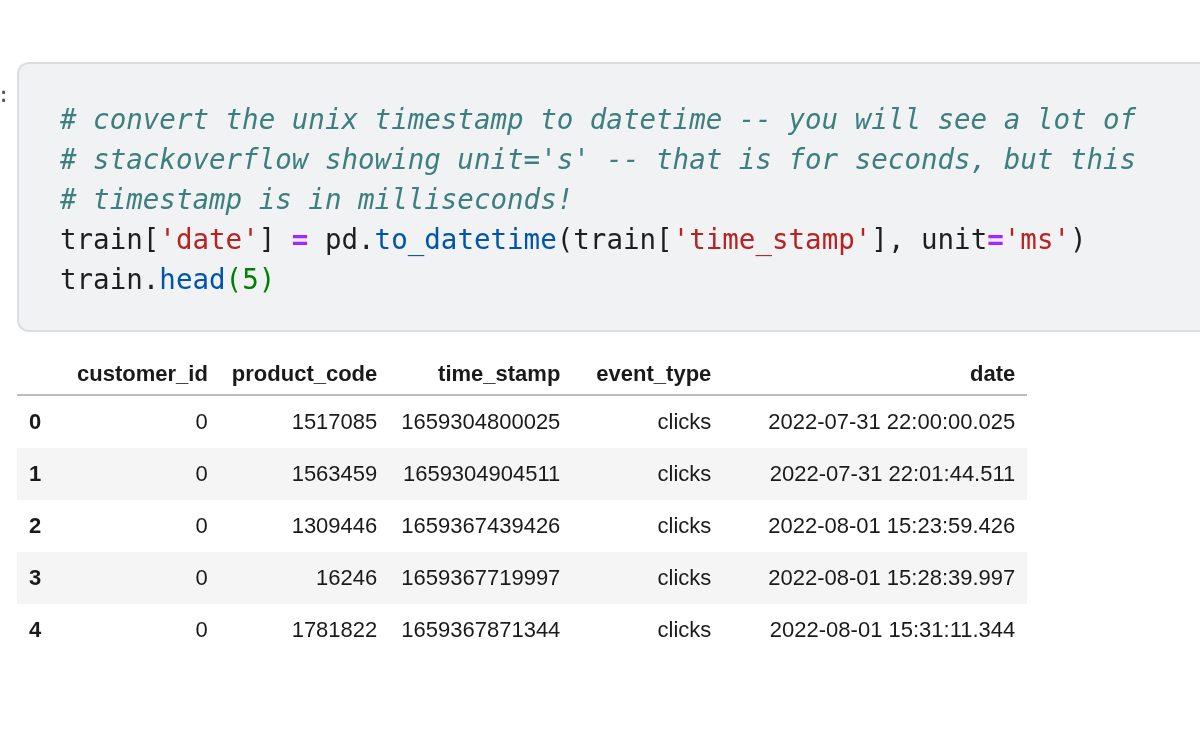 The width and height of the screenshot is (1200, 734). What do you see at coordinates (35, 577) in the screenshot?
I see `row-index: 3` at bounding box center [35, 577].